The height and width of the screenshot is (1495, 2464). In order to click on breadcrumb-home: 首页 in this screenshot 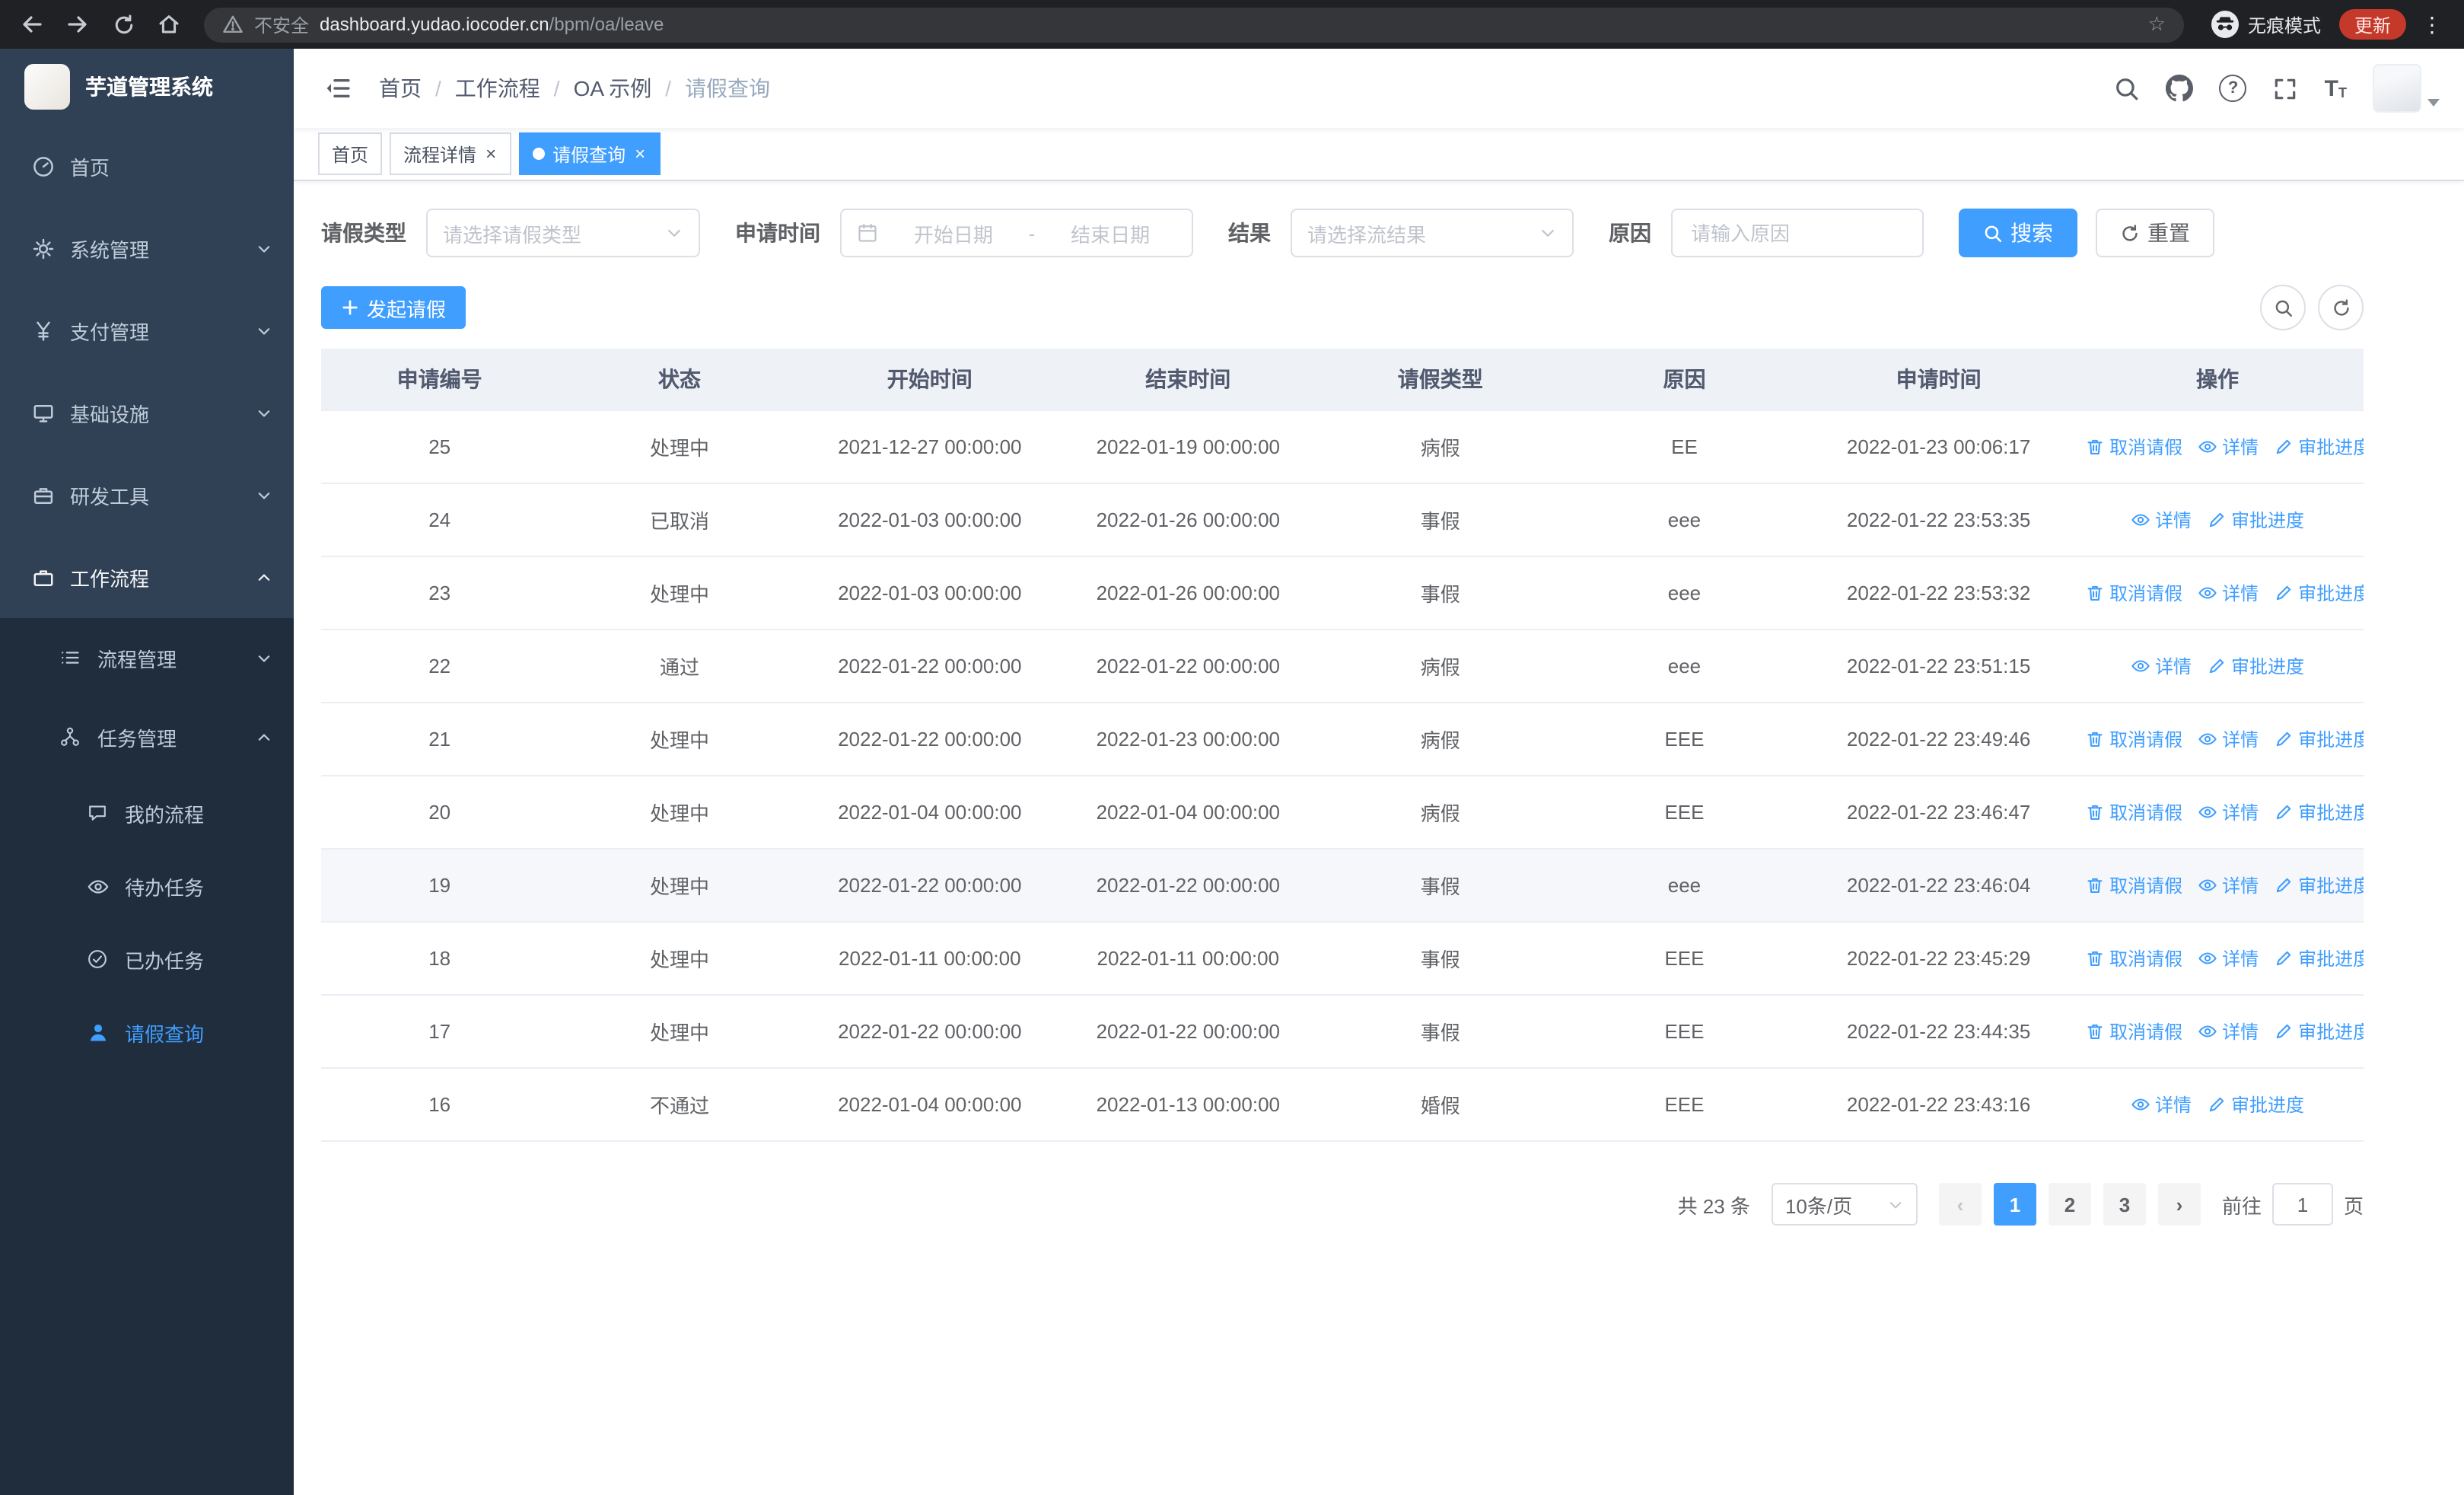, I will do `click(400, 89)`.